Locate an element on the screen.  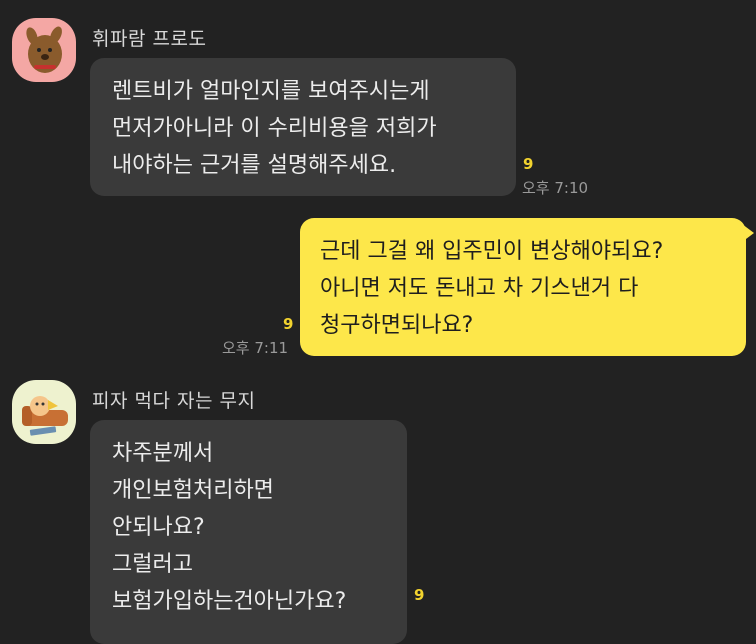
bubble-tail is located at coordinates (748, 233).